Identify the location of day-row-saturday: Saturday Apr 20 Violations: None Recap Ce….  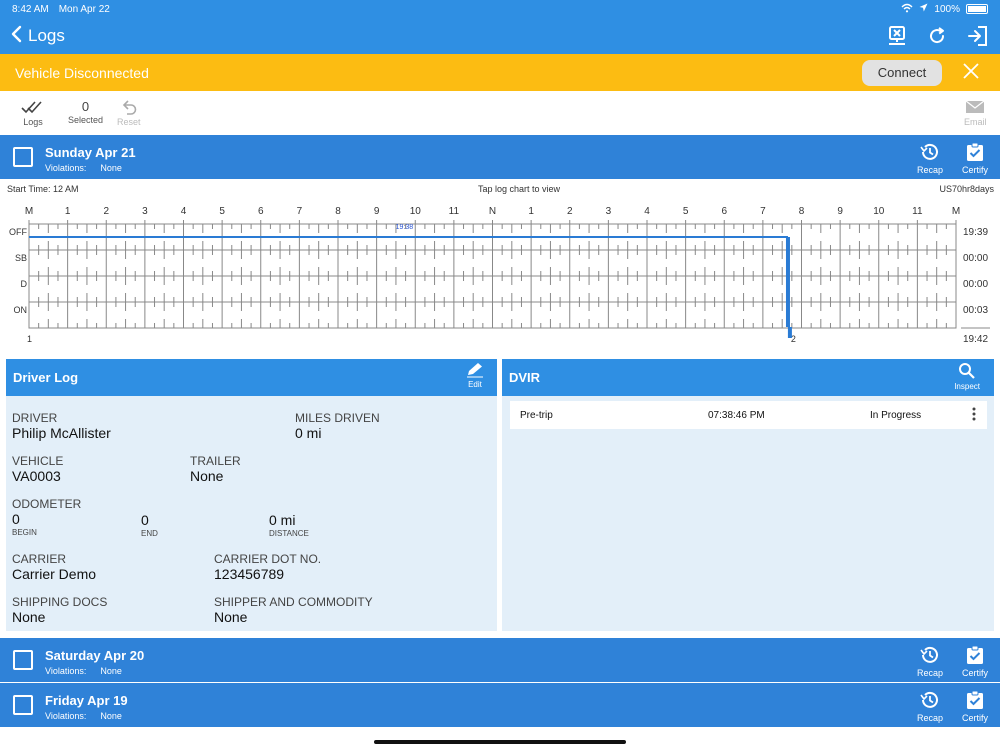
(500, 660).